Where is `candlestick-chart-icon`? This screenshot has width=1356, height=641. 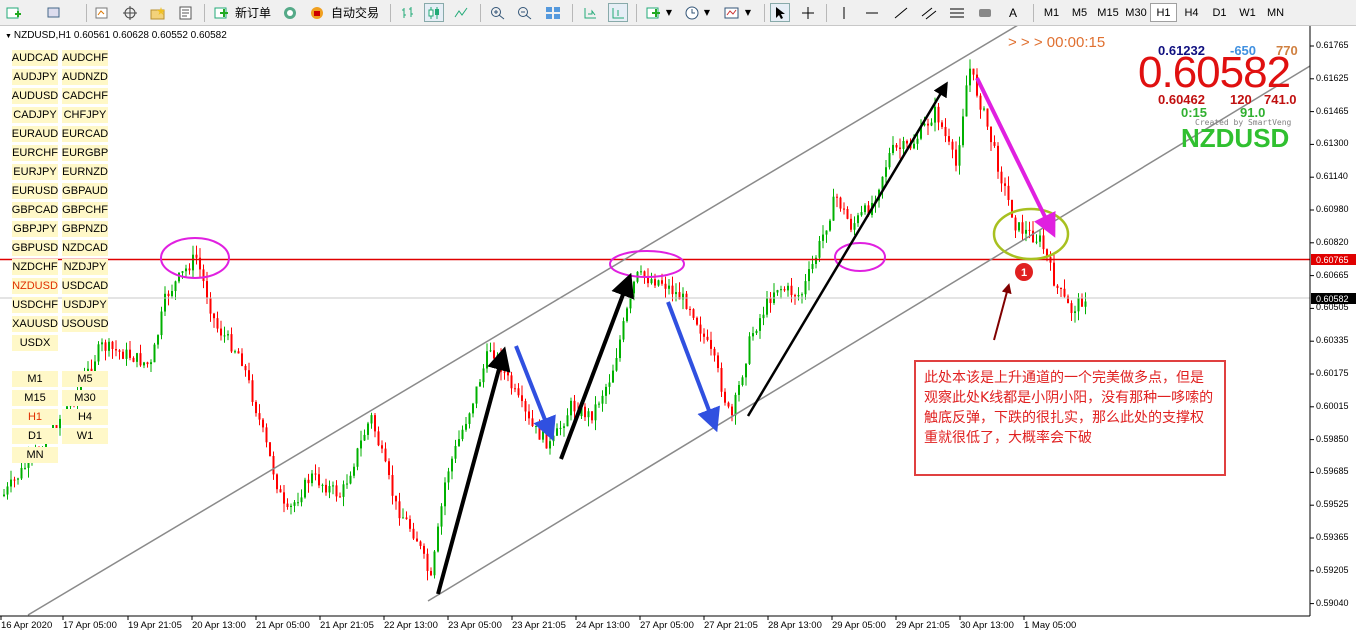 candlestick-chart-icon is located at coordinates (434, 12).